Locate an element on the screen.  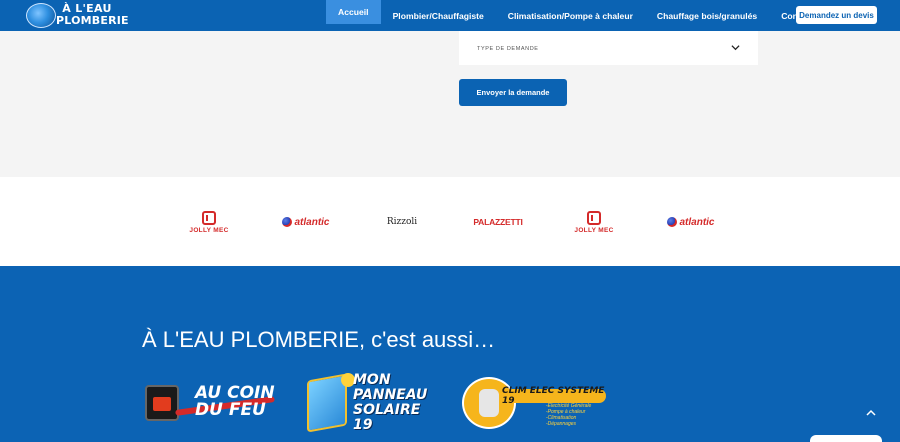
partner-mon-panneau-solaire: MON PANNEAU SOLAIRE 19 is located at coordinates (372, 404).